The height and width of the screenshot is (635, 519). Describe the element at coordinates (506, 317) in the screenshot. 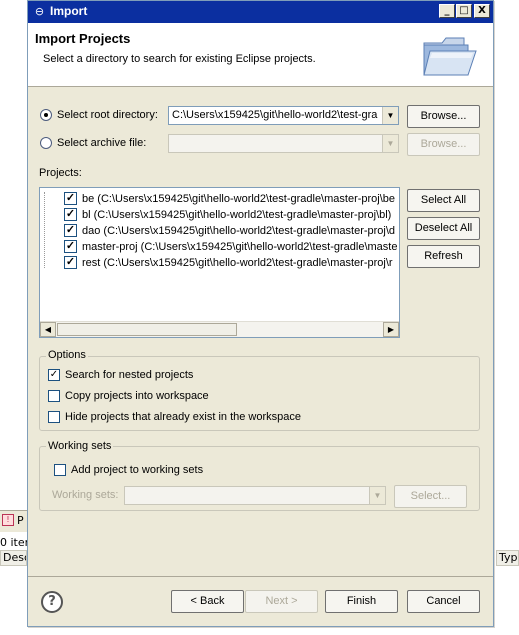

I see `background-workbench-right` at that location.